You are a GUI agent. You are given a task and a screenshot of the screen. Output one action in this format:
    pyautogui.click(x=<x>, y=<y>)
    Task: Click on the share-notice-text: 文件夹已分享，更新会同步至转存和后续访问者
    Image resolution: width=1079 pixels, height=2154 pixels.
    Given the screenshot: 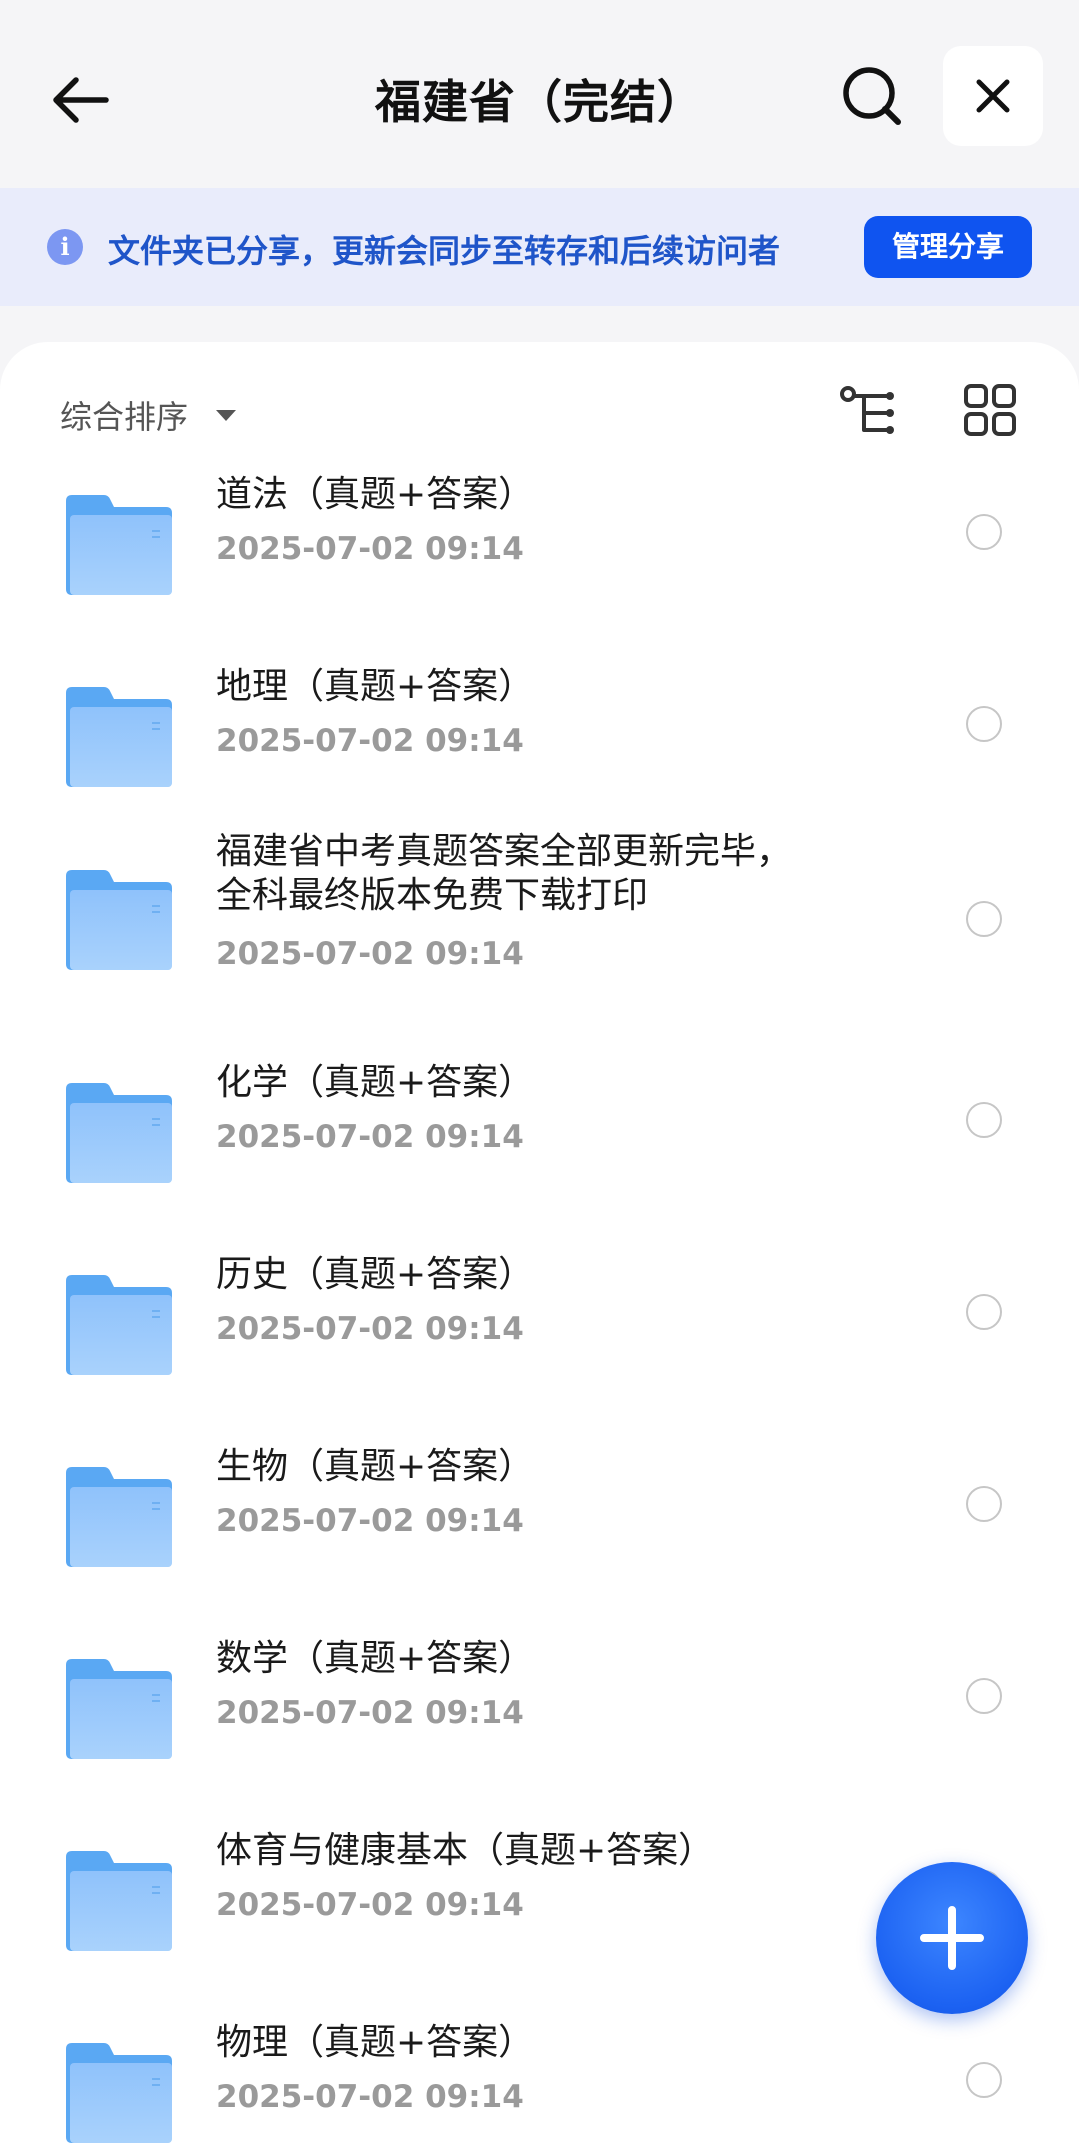 What is the action you would take?
    pyautogui.click(x=444, y=251)
    